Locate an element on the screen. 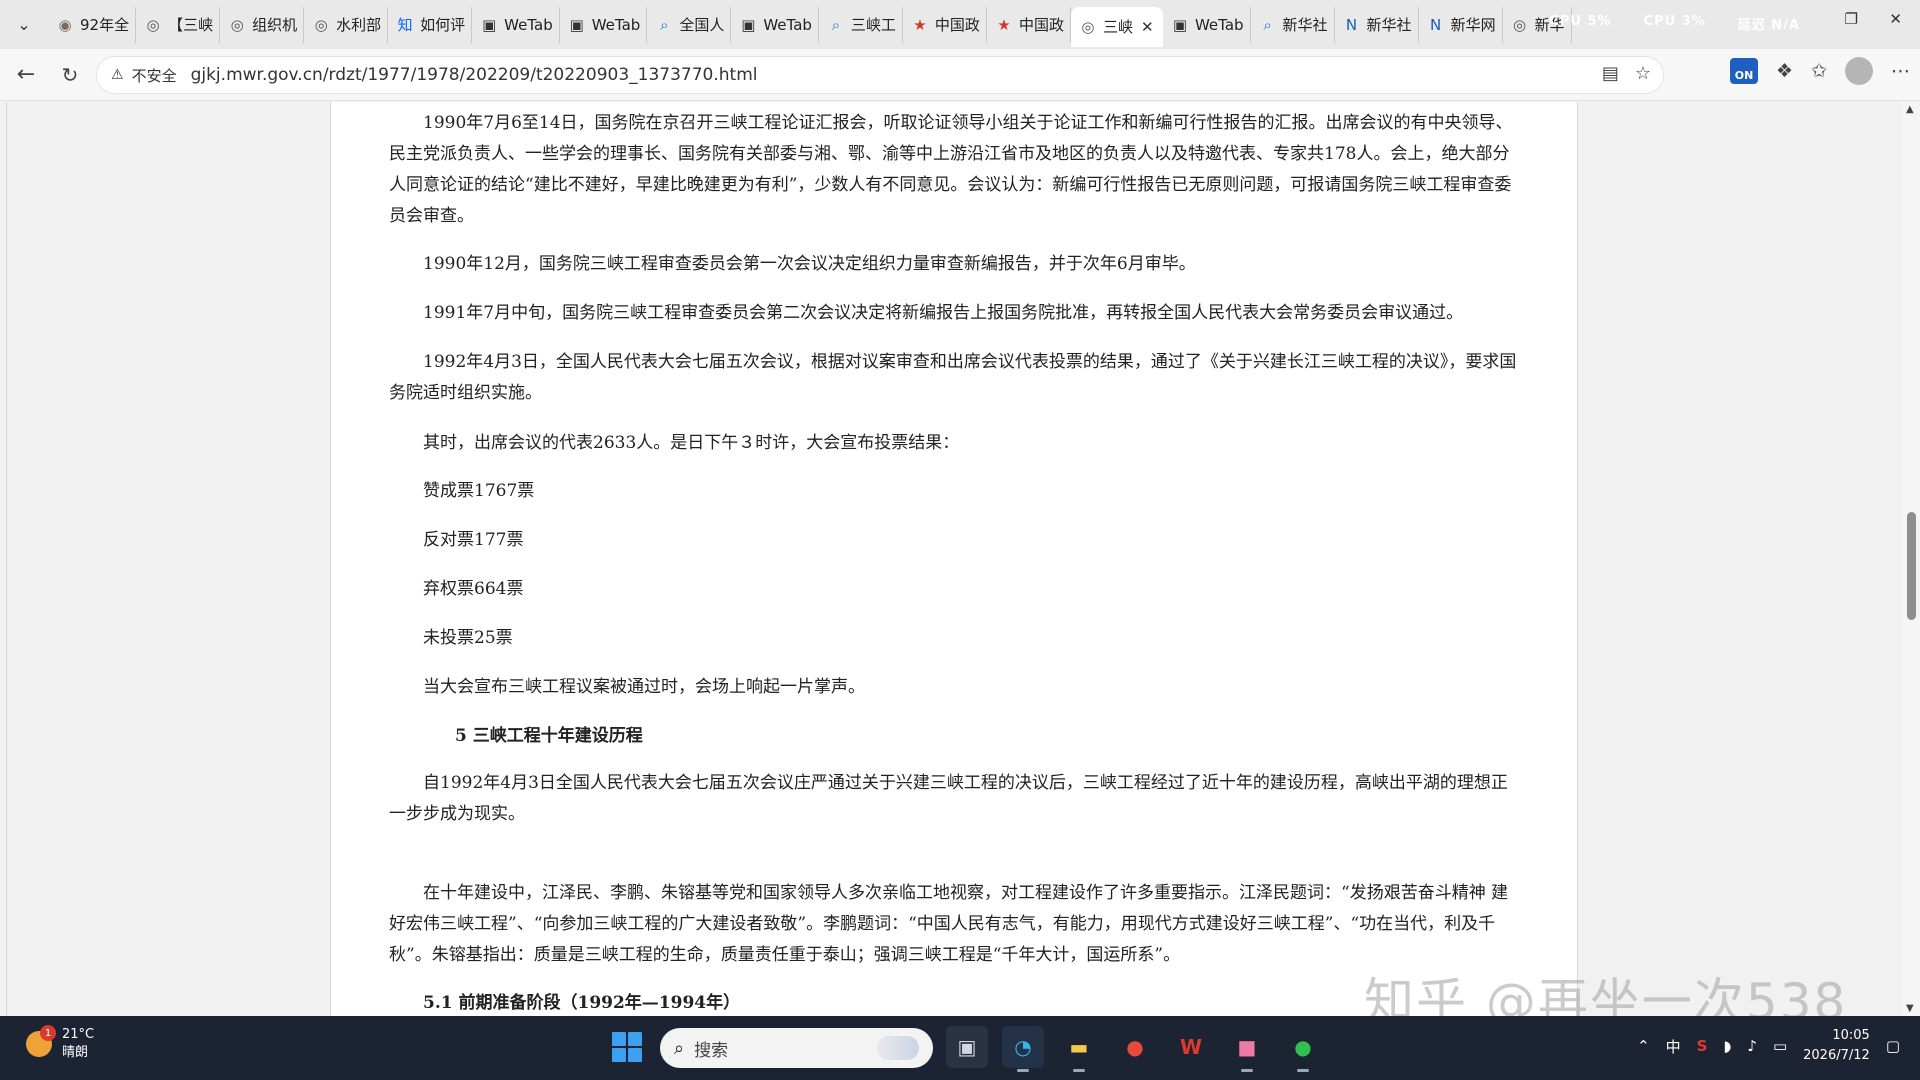 This screenshot has height=1080, width=1920. favorites-icon: ✩ is located at coordinates (1819, 71).